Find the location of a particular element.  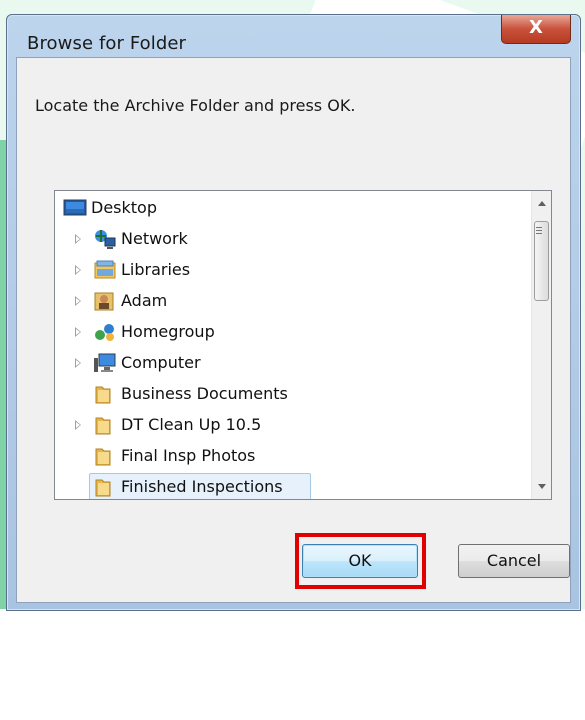

tree-item-label: Libraries is located at coordinates (156, 269).